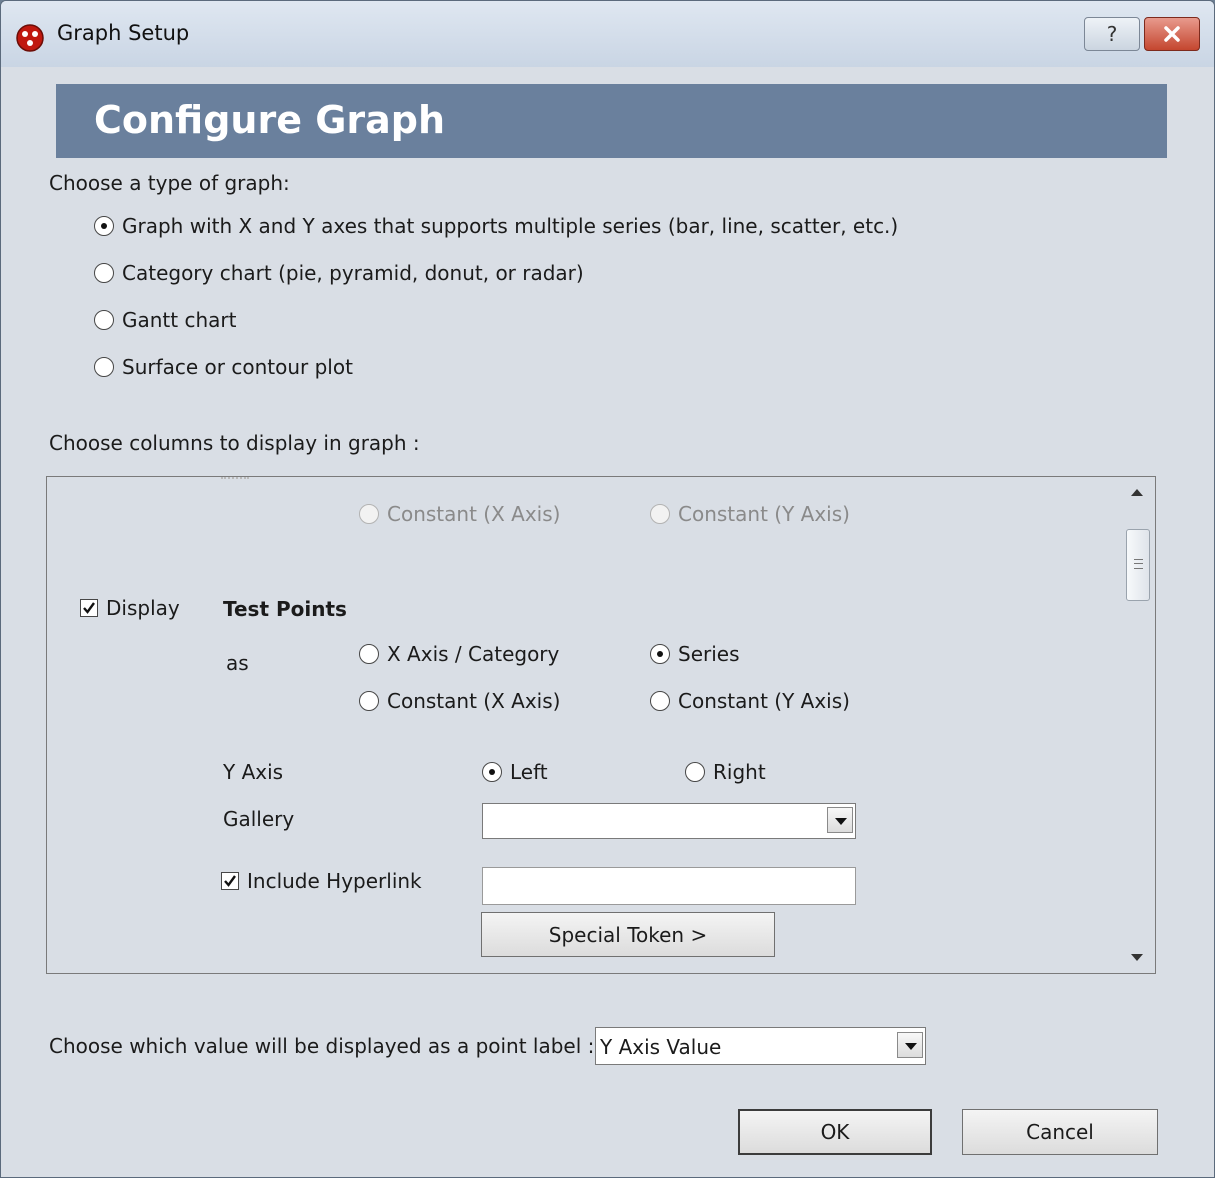 The height and width of the screenshot is (1178, 1215). What do you see at coordinates (661, 1047) in the screenshot?
I see `point-label-value: Y Axis Value` at bounding box center [661, 1047].